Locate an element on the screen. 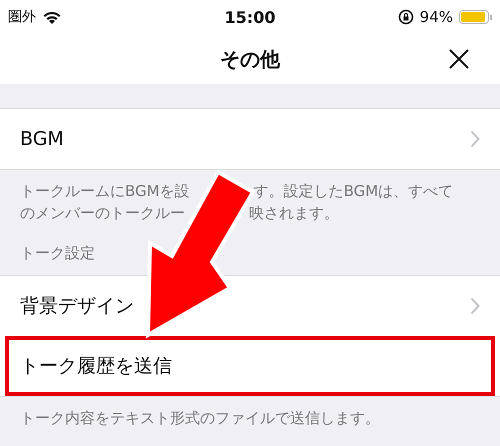  row-label: トーク履歴を送信 is located at coordinates (96, 366).